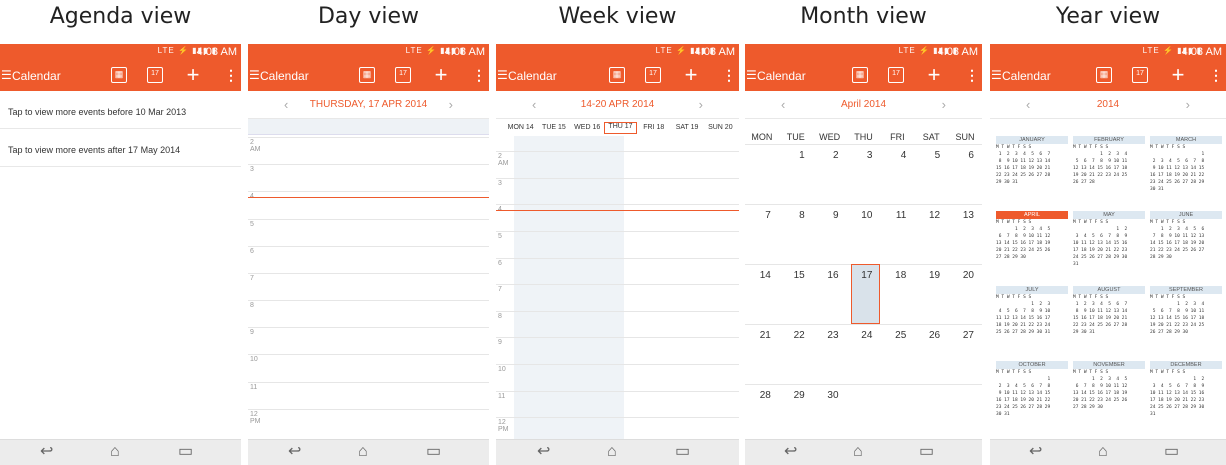 Image resolution: width=1226 pixels, height=465 pixels. I want to click on month-day: 21, so click(758, 335).